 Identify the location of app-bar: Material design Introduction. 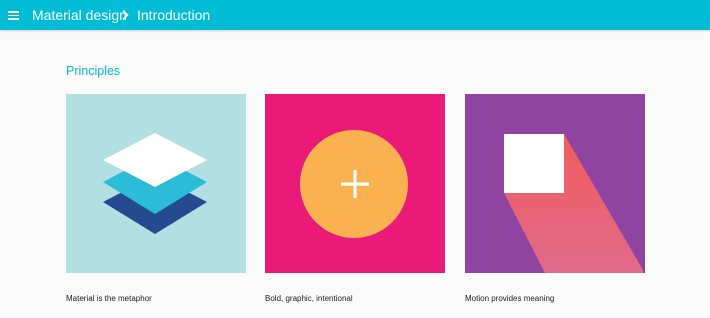
(355, 15).